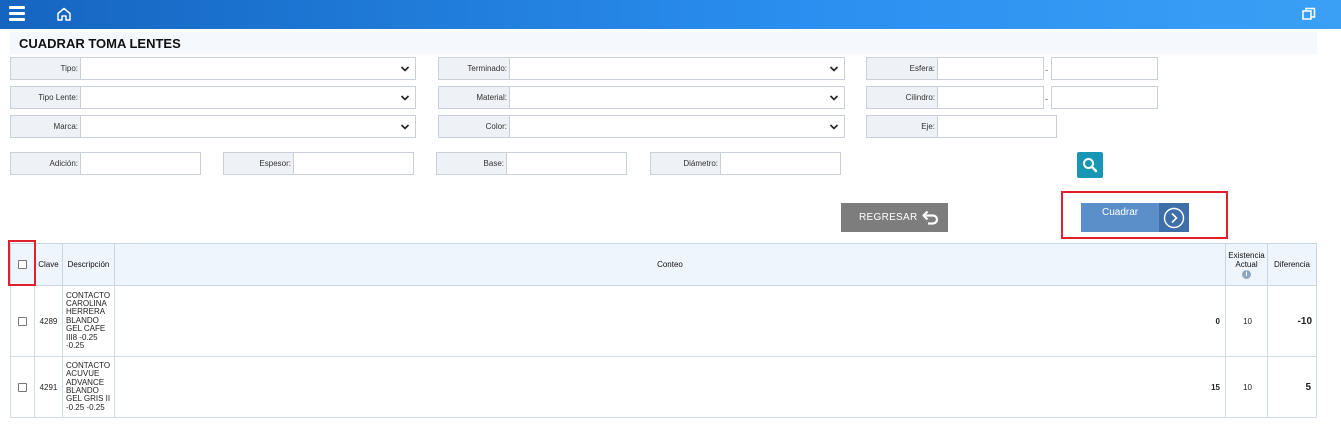 Image resolution: width=1341 pixels, height=440 pixels. What do you see at coordinates (48, 321) in the screenshot?
I see `clave-cell: 4289` at bounding box center [48, 321].